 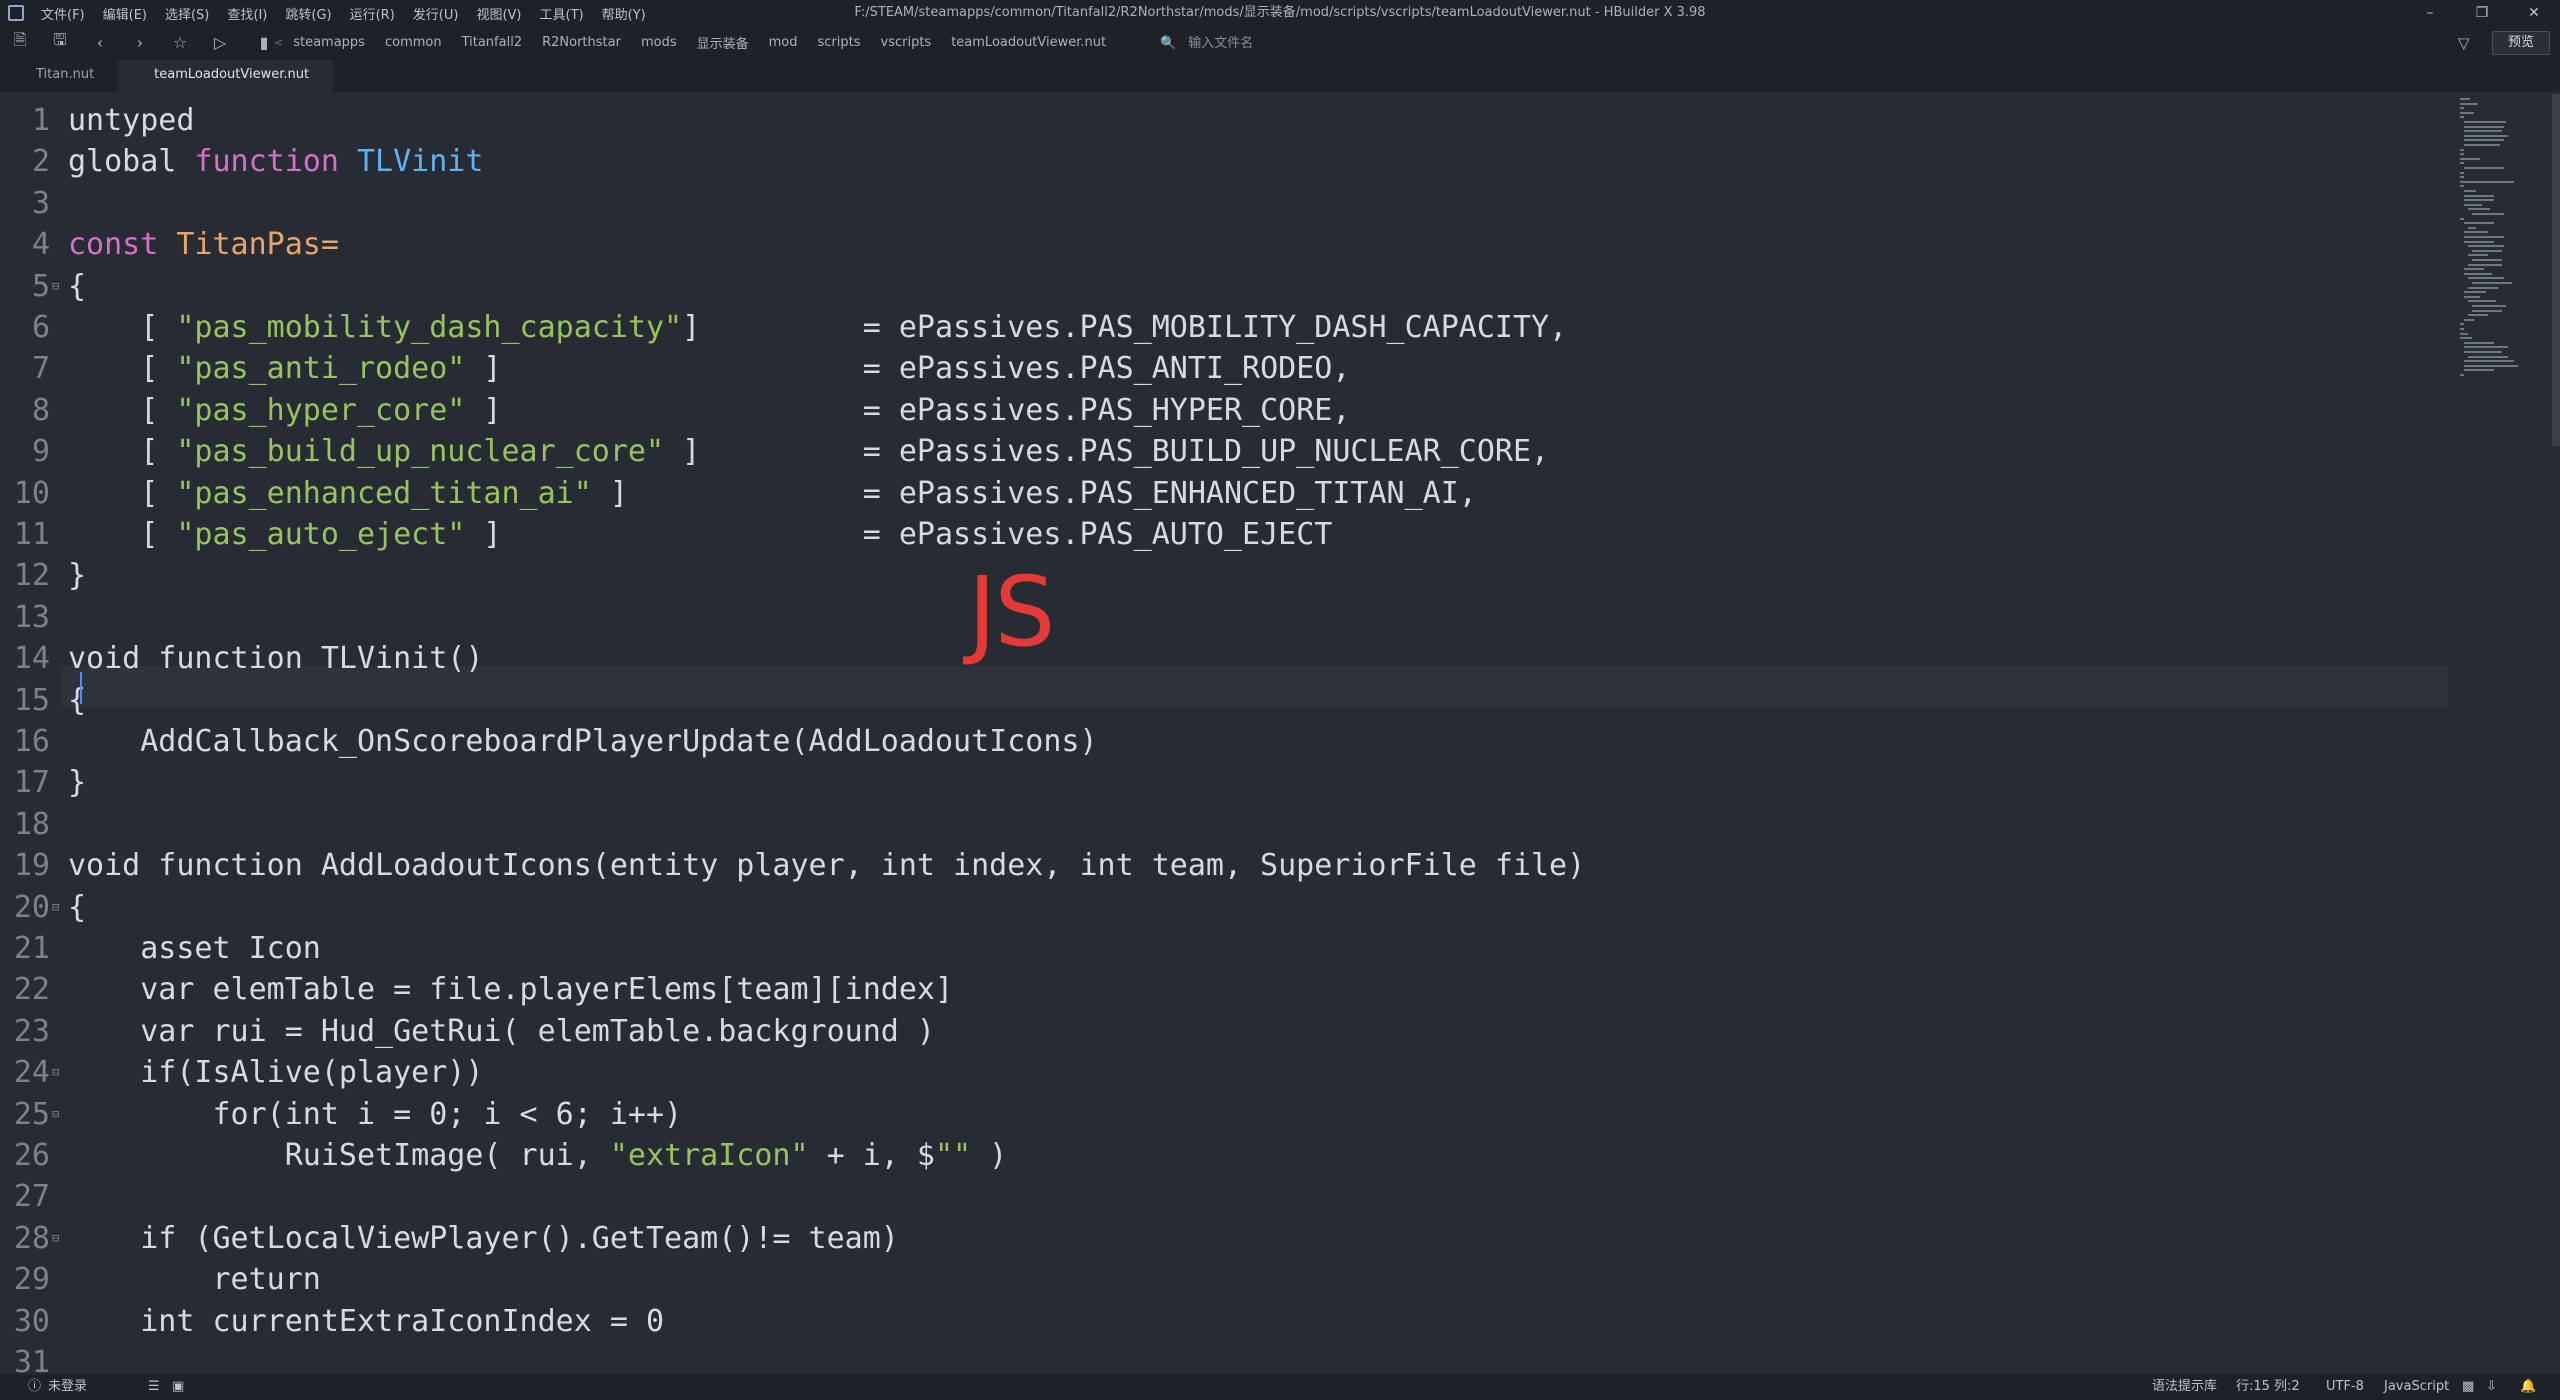 What do you see at coordinates (125, 13) in the screenshot?
I see `menu-edit: 编辑(E)` at bounding box center [125, 13].